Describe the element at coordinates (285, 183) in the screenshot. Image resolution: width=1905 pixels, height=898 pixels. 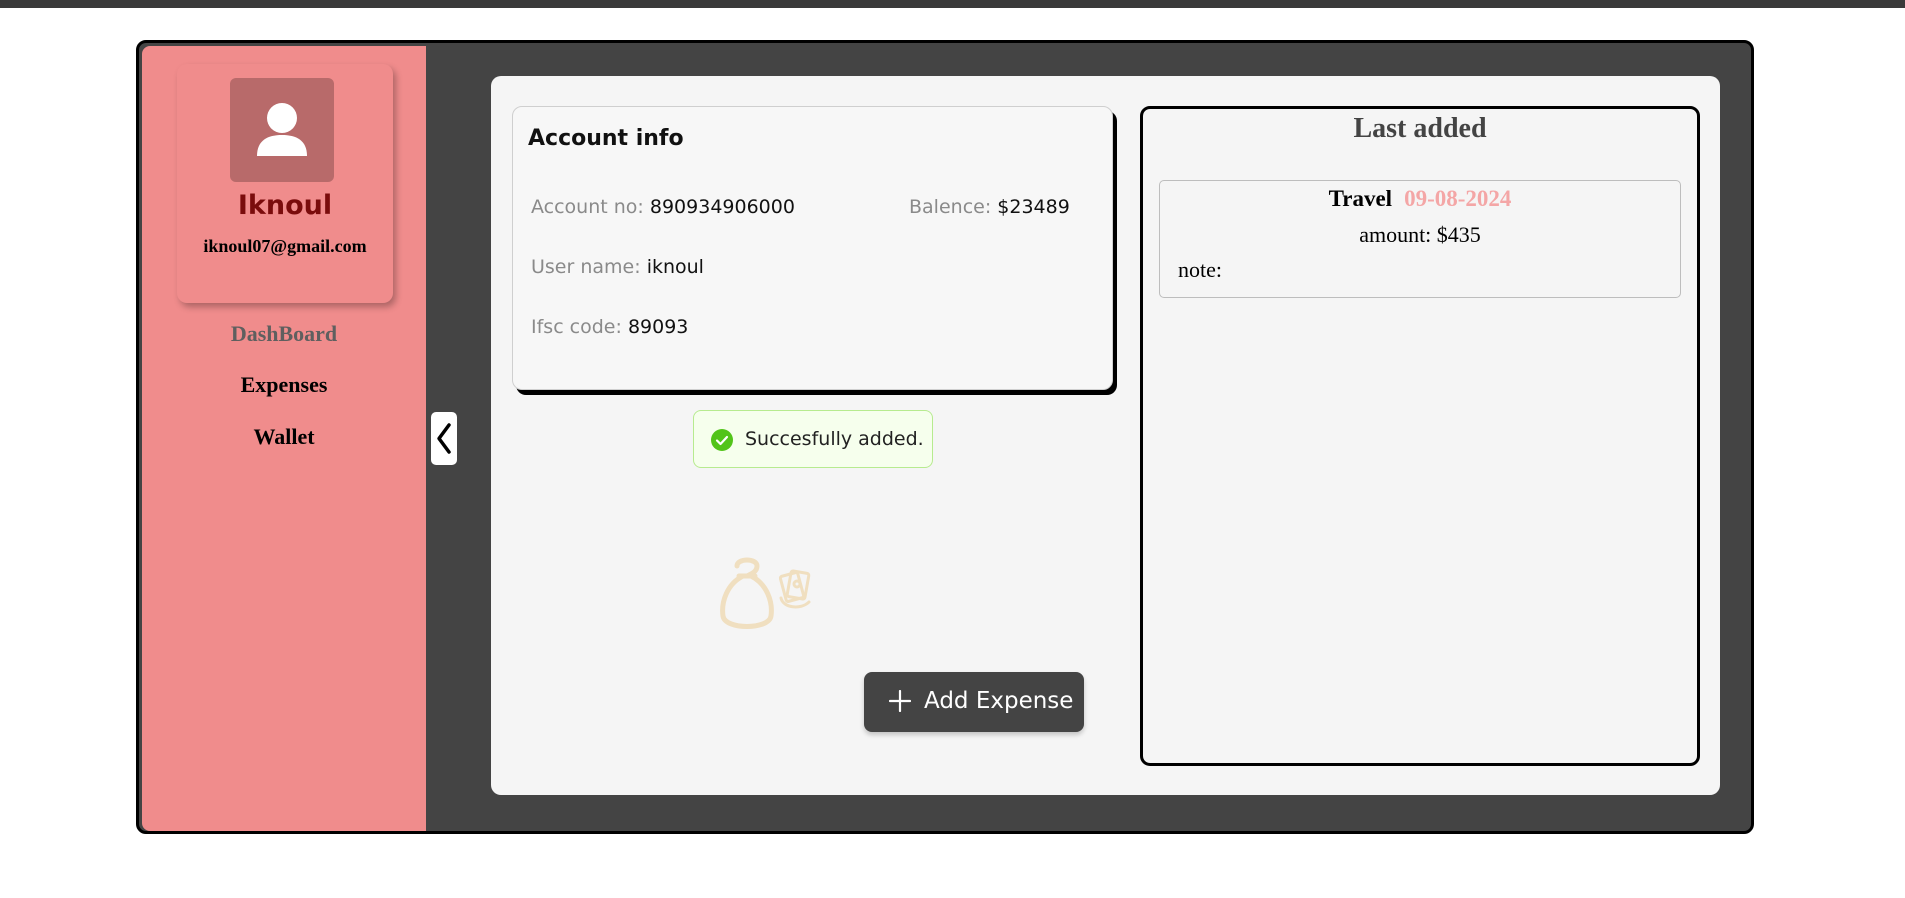
I see `profile-card: Iknoul iknoul07@gmail.com` at that location.